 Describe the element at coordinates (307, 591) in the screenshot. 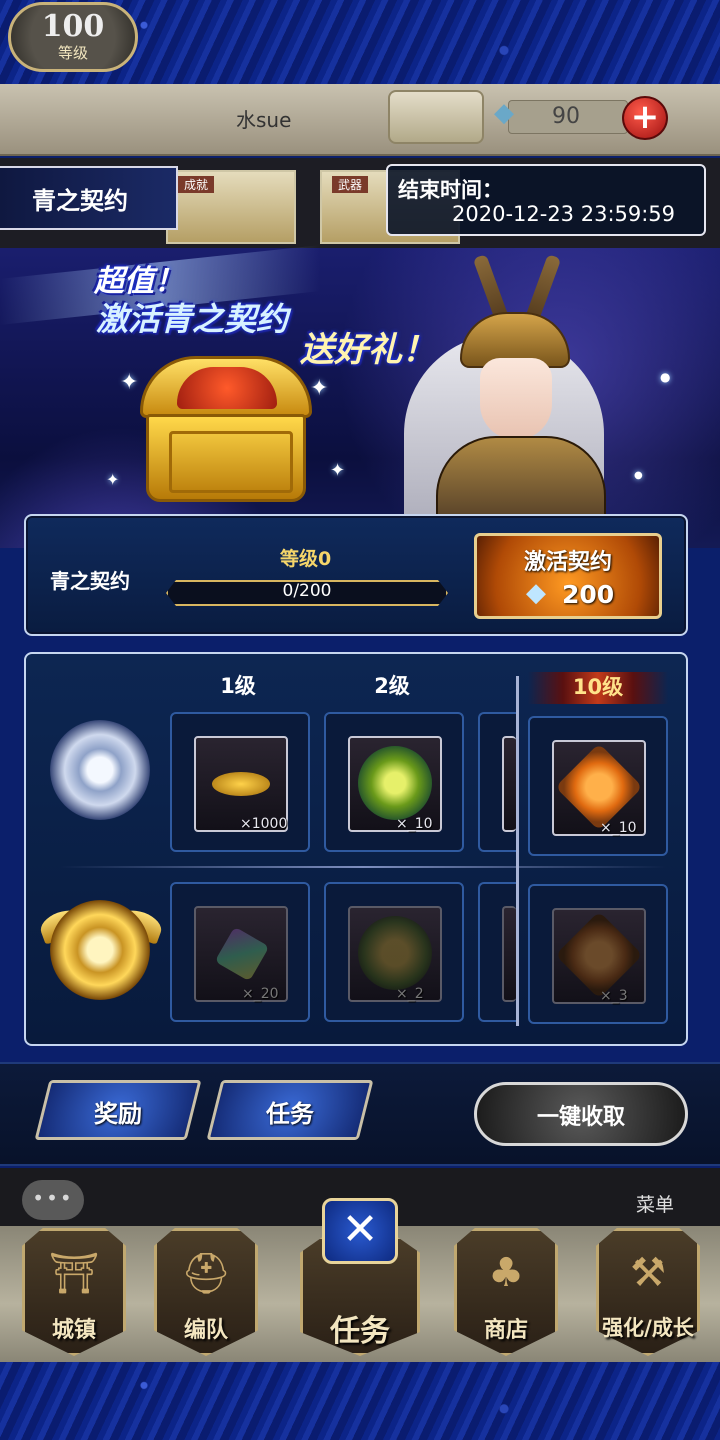

I see `contract-progress-text: 0/200` at that location.